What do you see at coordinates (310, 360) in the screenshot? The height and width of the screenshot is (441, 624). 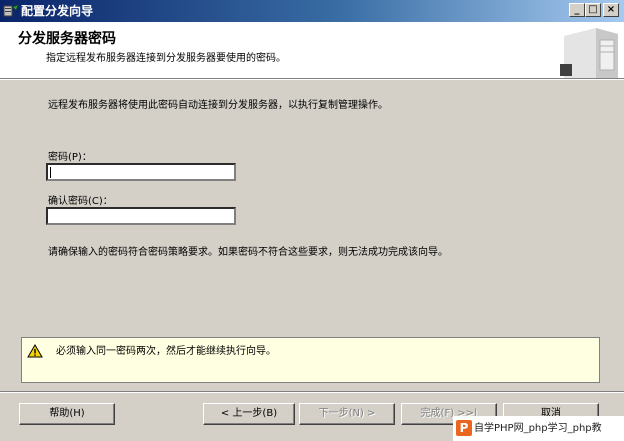 I see `message-box: 必须输入同一密码两次，然后才能继续执行向导。` at bounding box center [310, 360].